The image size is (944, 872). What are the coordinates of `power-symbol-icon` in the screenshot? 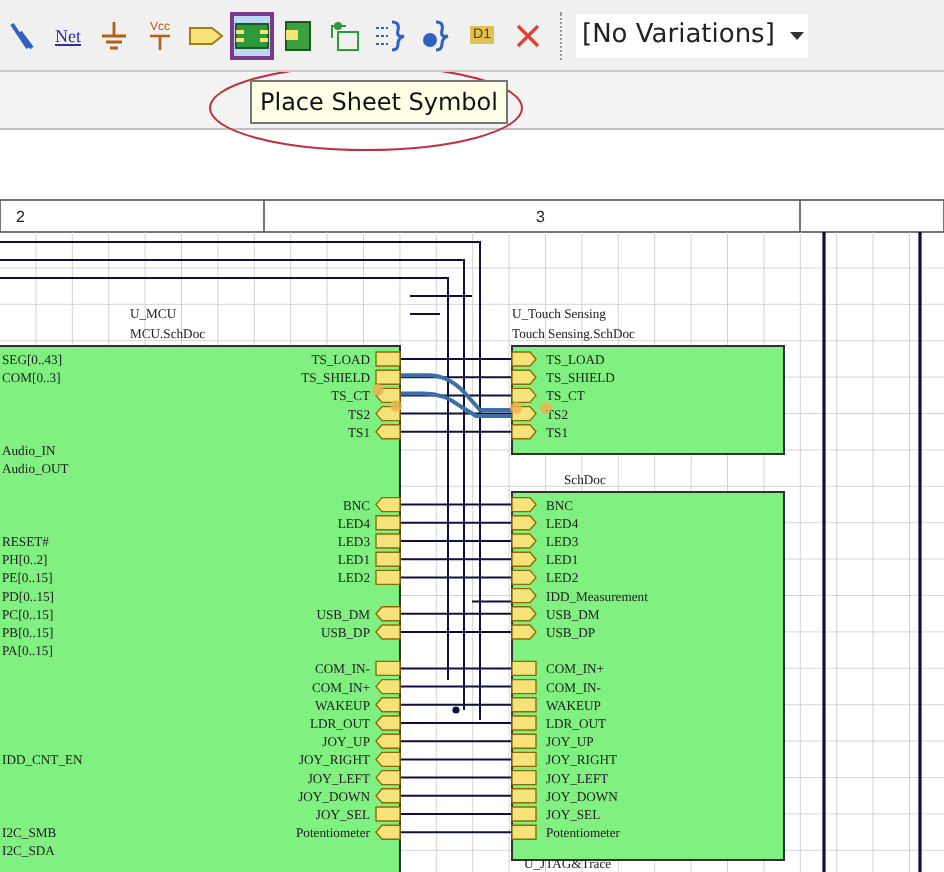 It's located at (160, 41).